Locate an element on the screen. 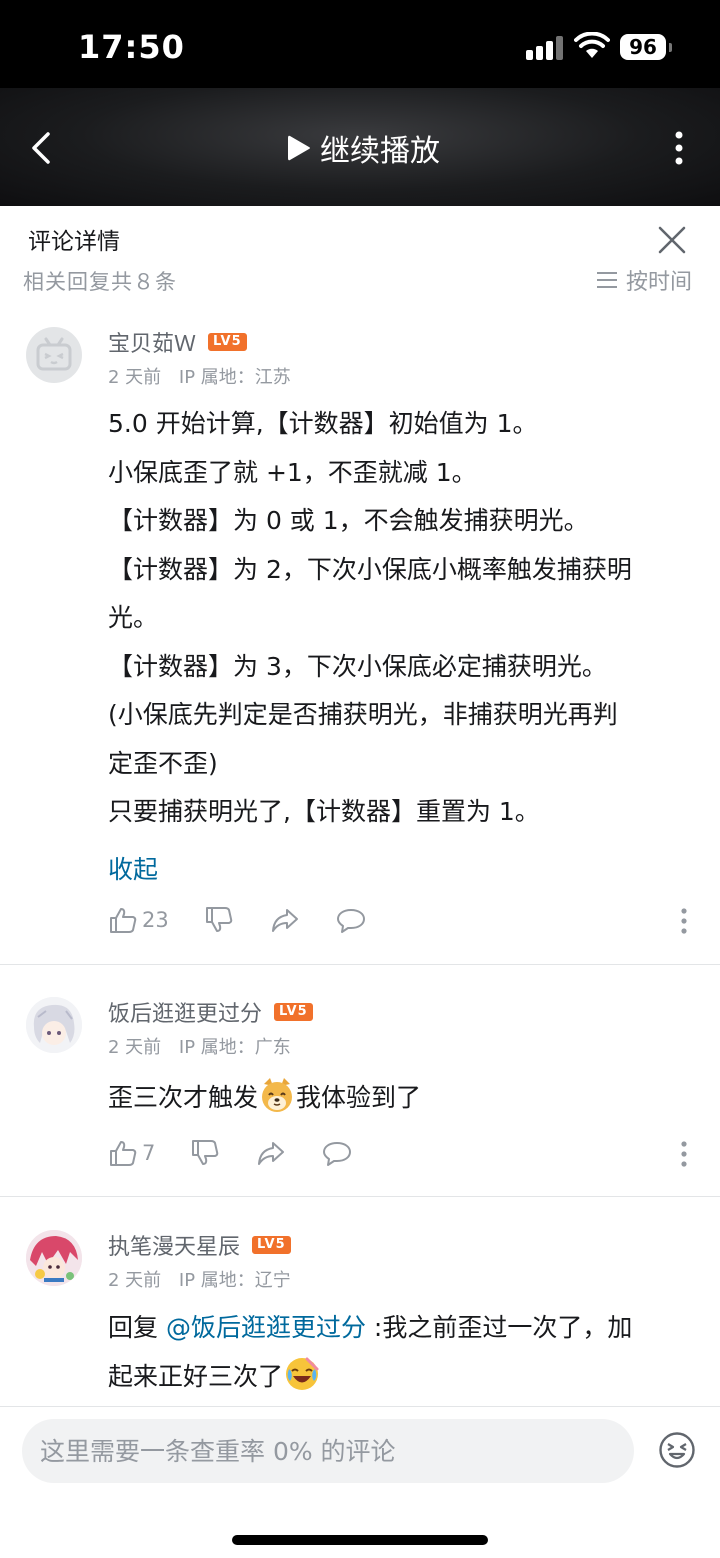 Image resolution: width=720 pixels, height=1558 pixels. comment-meta: 2 天前 IP 属地：广东 is located at coordinates (205, 1046).